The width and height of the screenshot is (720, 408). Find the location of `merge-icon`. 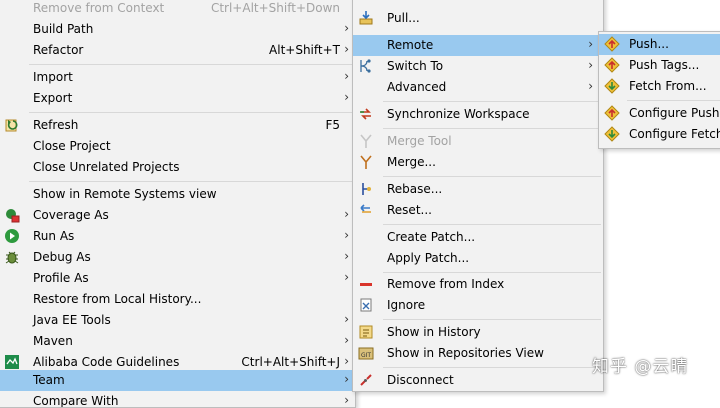

merge-icon is located at coordinates (366, 162).